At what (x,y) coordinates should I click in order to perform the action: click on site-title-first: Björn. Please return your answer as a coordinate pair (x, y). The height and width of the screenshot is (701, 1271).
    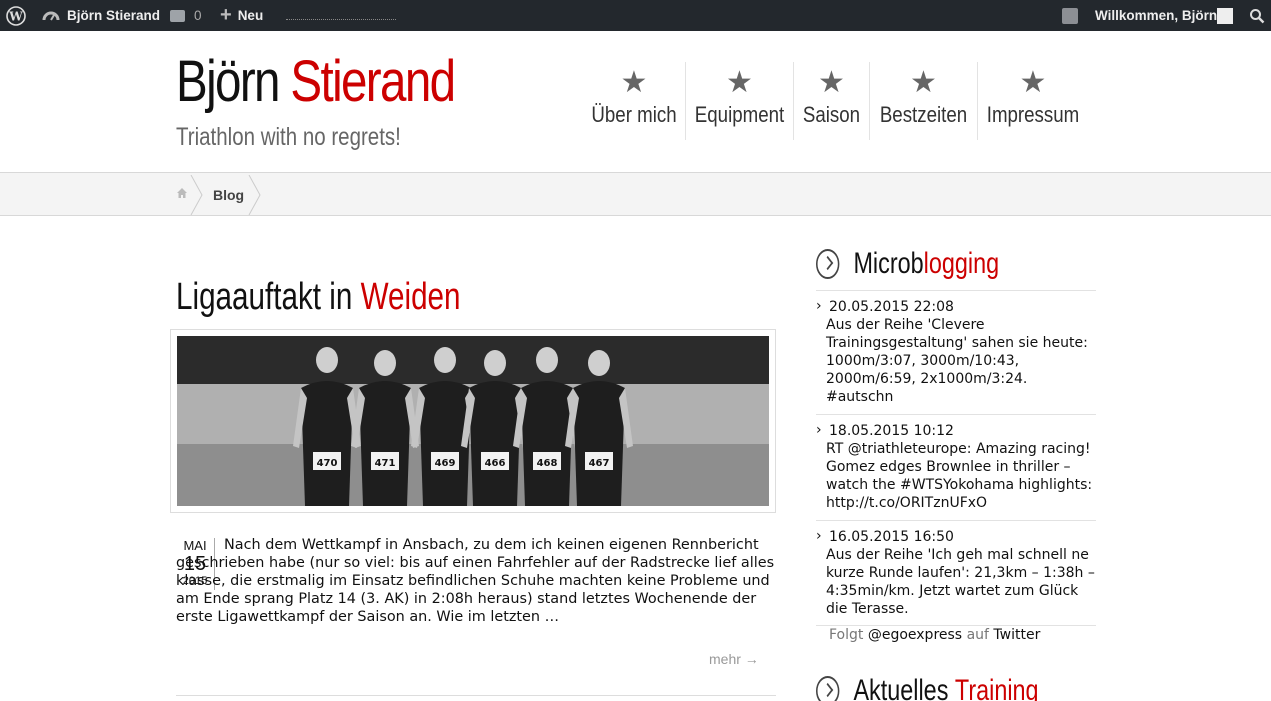
    Looking at the image, I should click on (228, 81).